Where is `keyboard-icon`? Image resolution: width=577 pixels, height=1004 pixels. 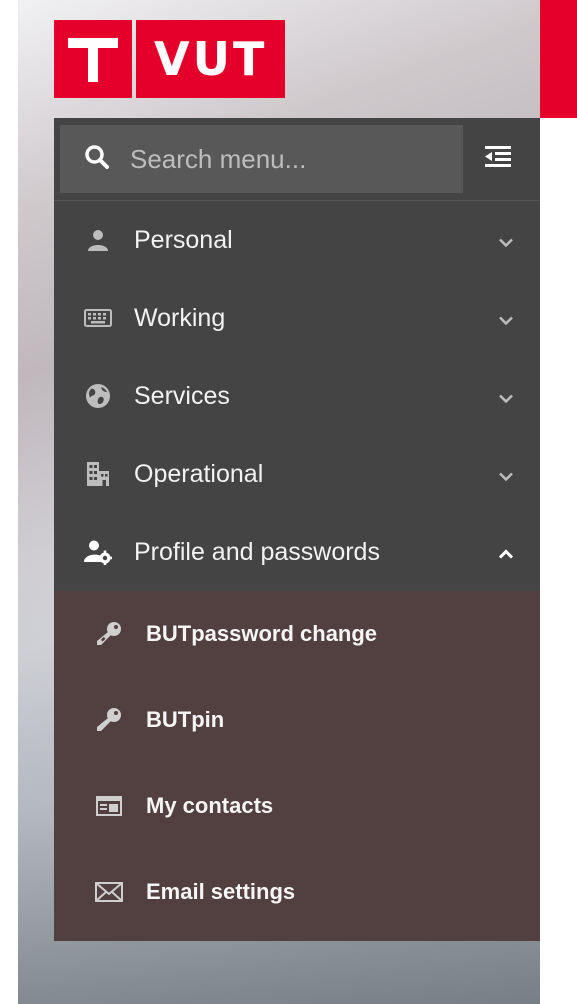
keyboard-icon is located at coordinates (98, 318).